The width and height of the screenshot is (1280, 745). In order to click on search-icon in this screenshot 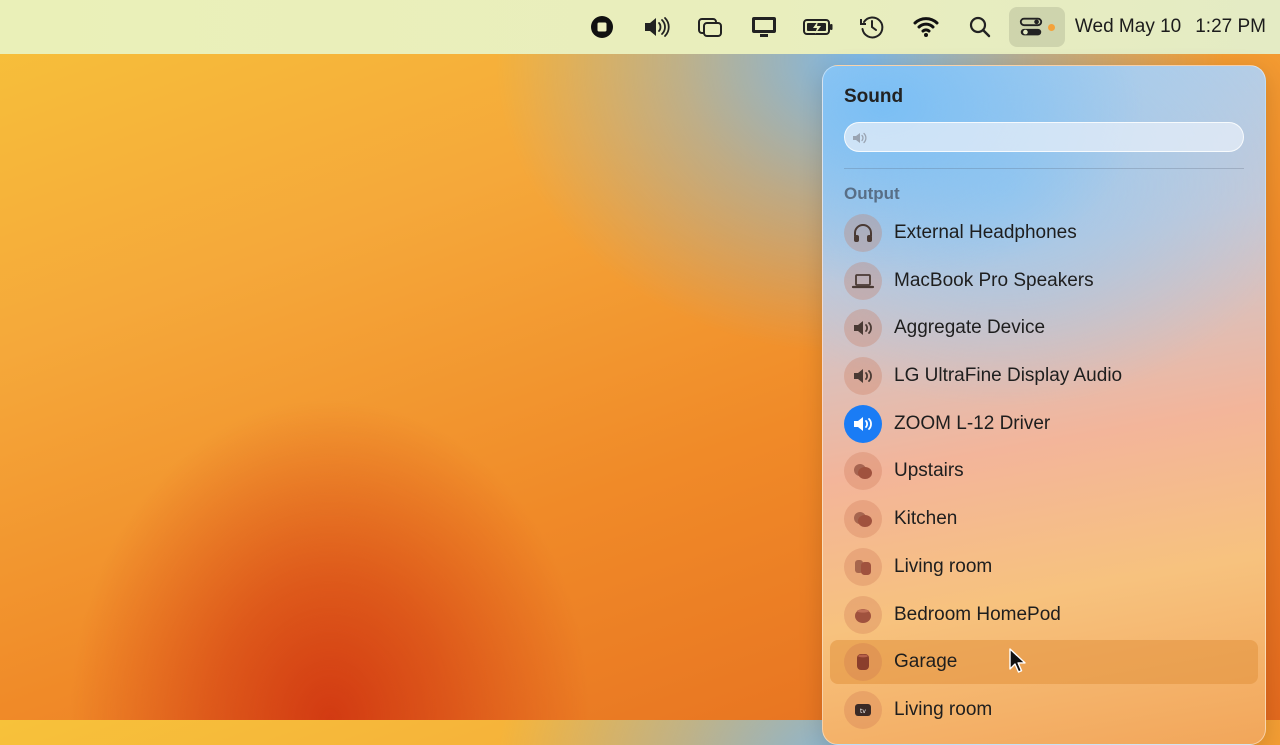, I will do `click(980, 27)`.